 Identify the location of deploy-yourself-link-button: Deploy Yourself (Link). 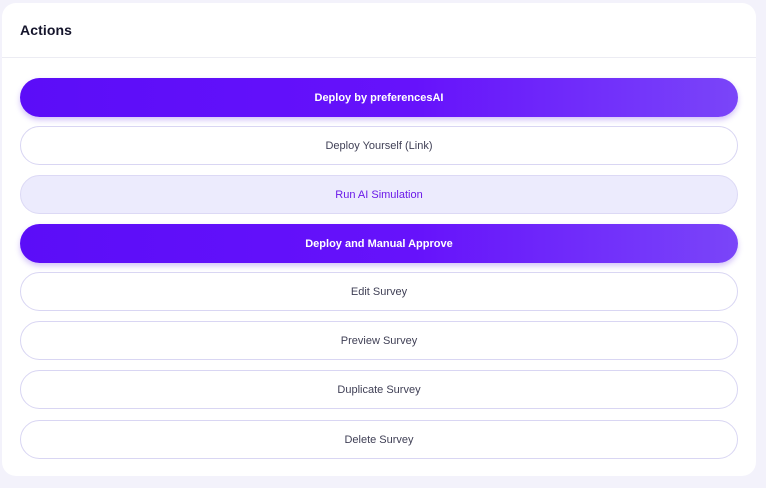
(379, 145).